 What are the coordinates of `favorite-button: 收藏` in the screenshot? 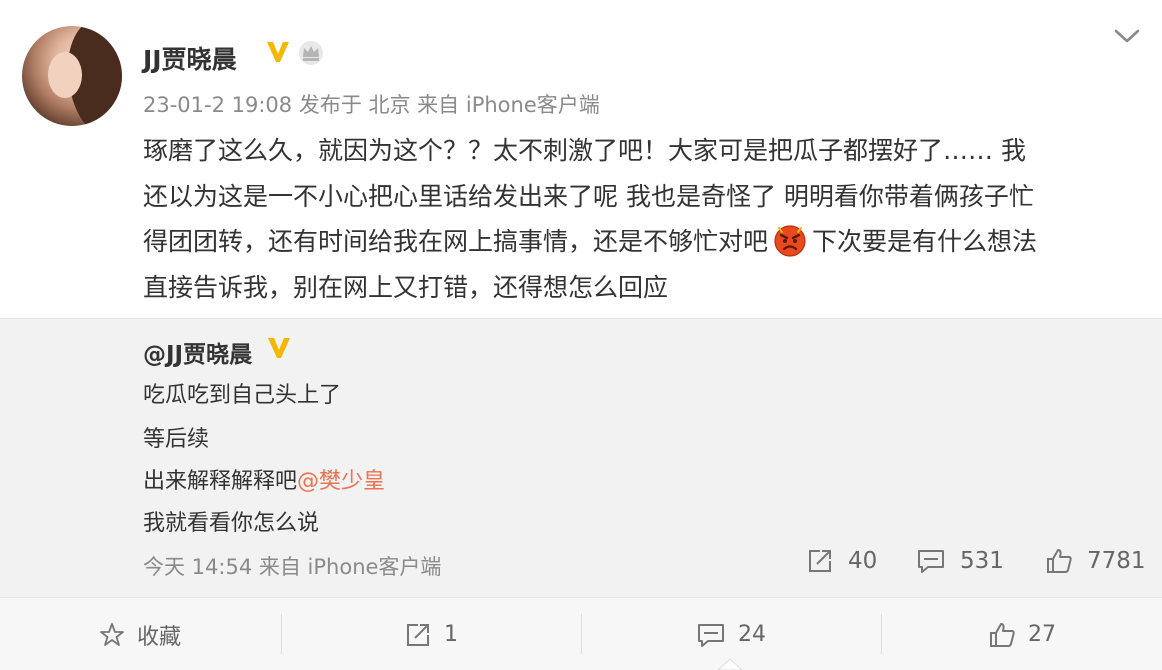 It's located at (140, 634).